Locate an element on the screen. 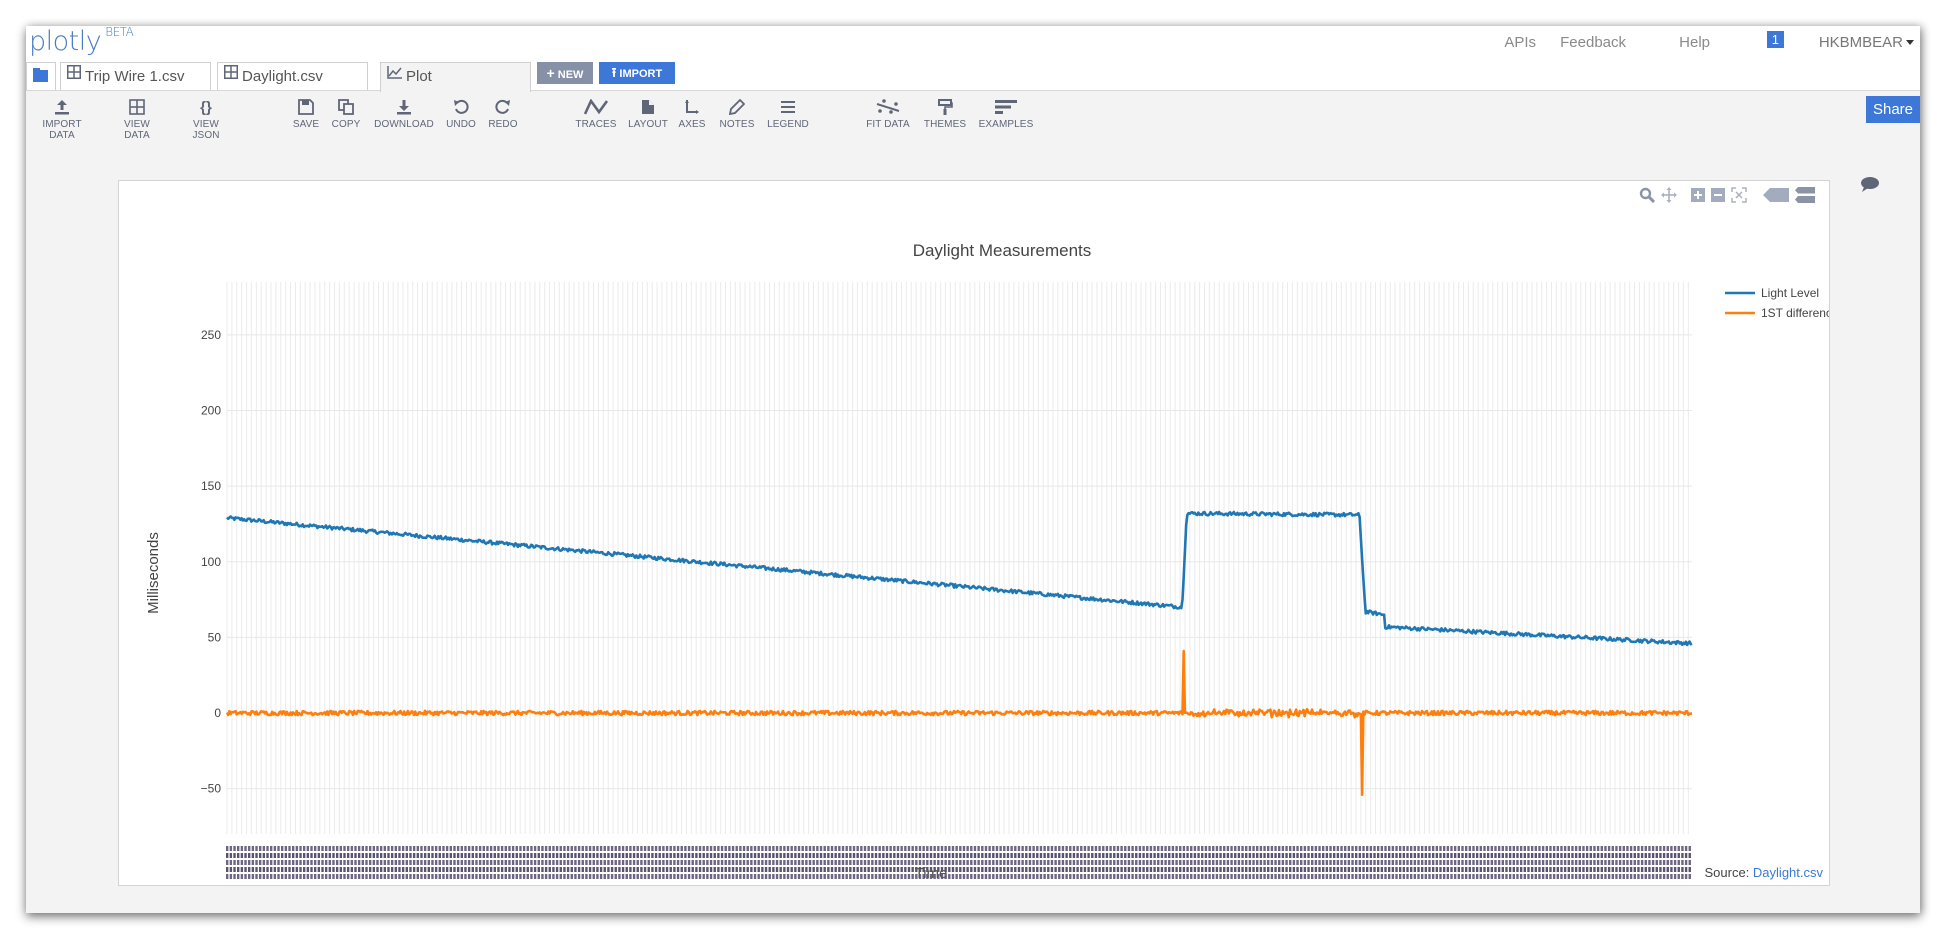 The height and width of the screenshot is (939, 1946). plotly-logo: plotly BETA is located at coordinates (81, 41).